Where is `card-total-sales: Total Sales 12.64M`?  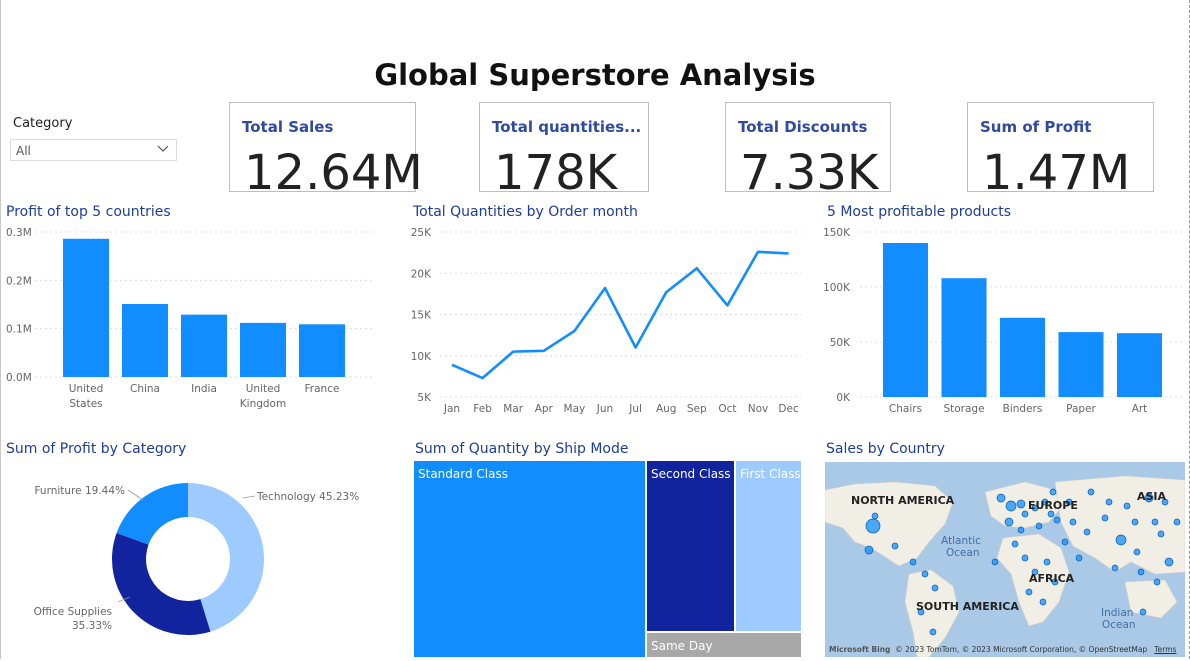 card-total-sales: Total Sales 12.64M is located at coordinates (326, 151).